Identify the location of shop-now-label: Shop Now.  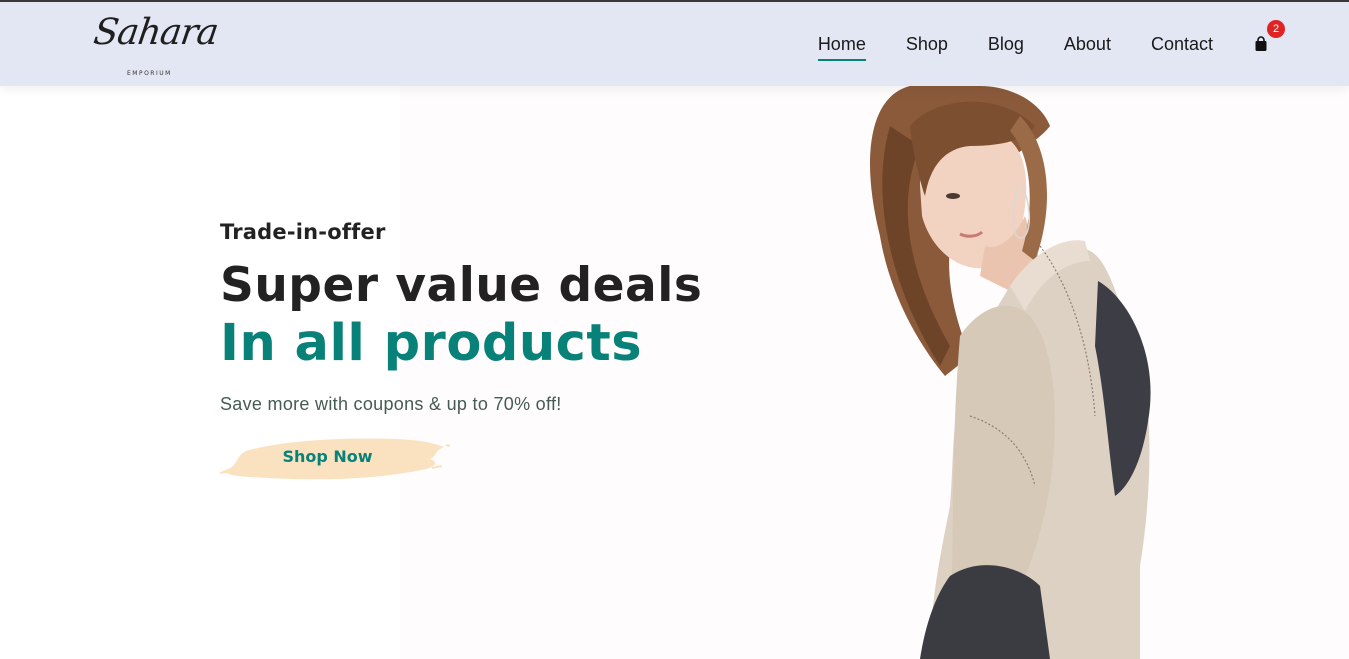
(327, 456).